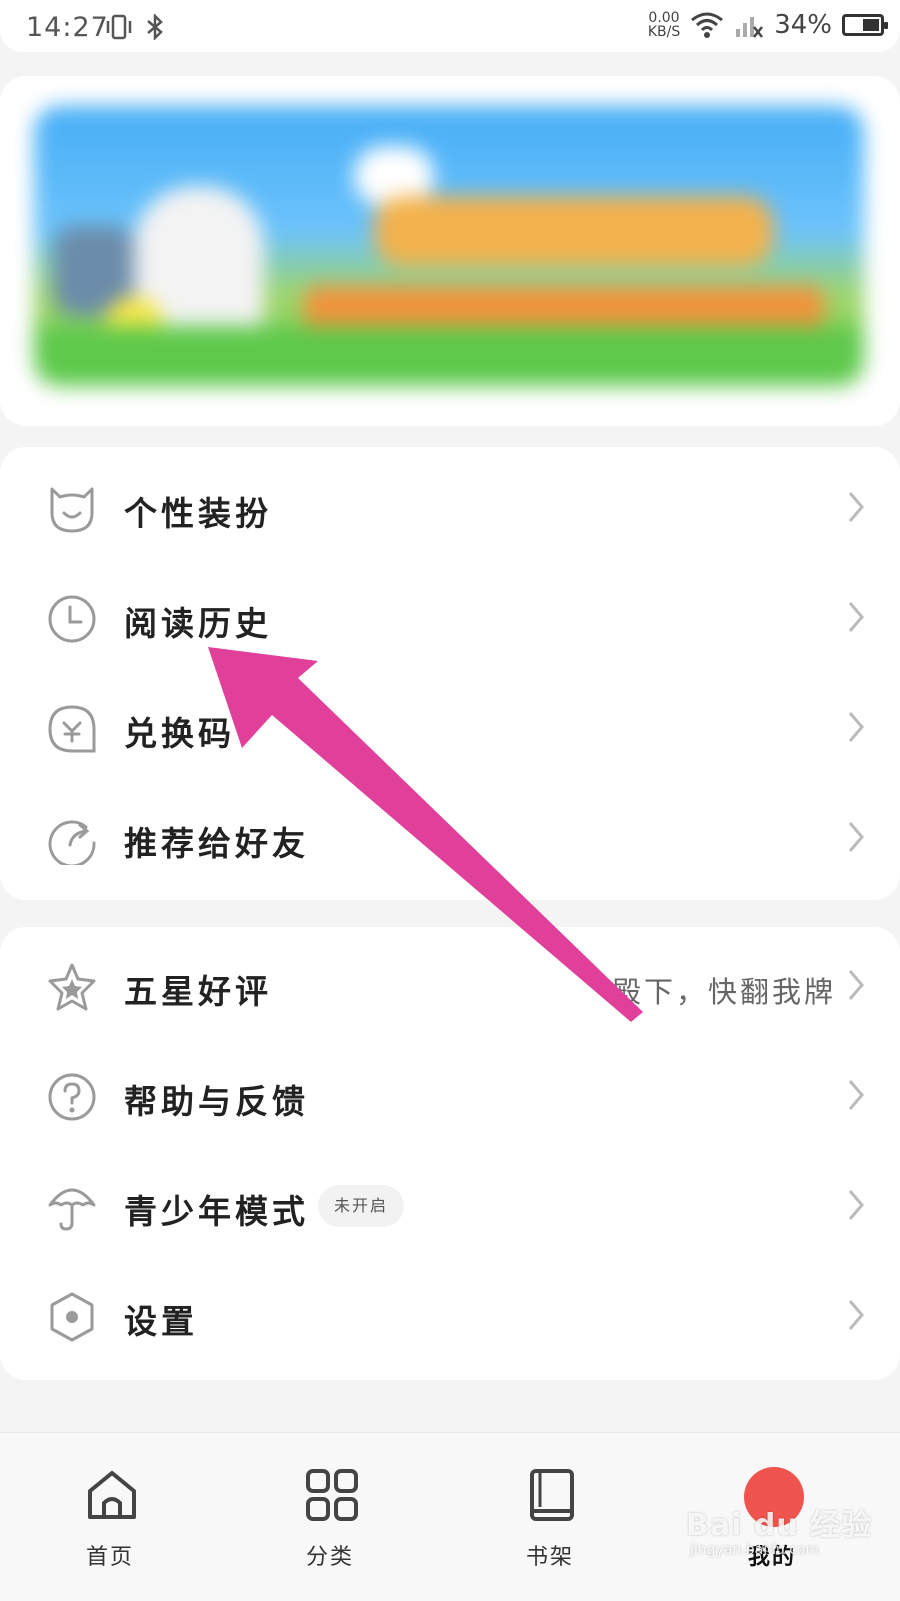 The width and height of the screenshot is (900, 1601). Describe the element at coordinates (72, 842) in the screenshot. I see `share-icon` at that location.